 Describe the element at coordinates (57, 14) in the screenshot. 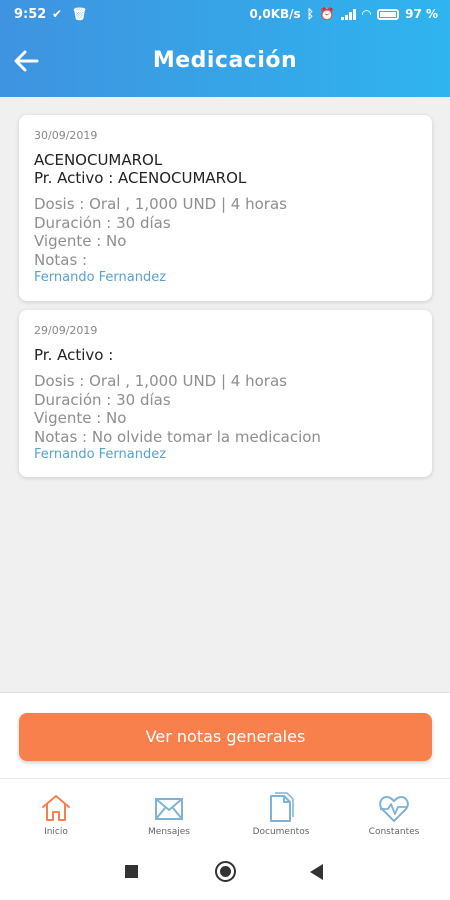

I see `check-circle-icon: ✔` at that location.